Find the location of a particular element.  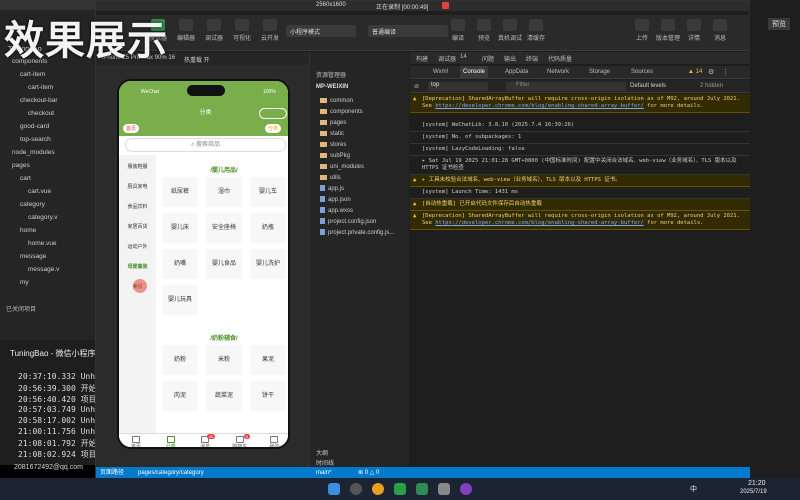

product-category-item: 果泥 is located at coordinates (268, 360).